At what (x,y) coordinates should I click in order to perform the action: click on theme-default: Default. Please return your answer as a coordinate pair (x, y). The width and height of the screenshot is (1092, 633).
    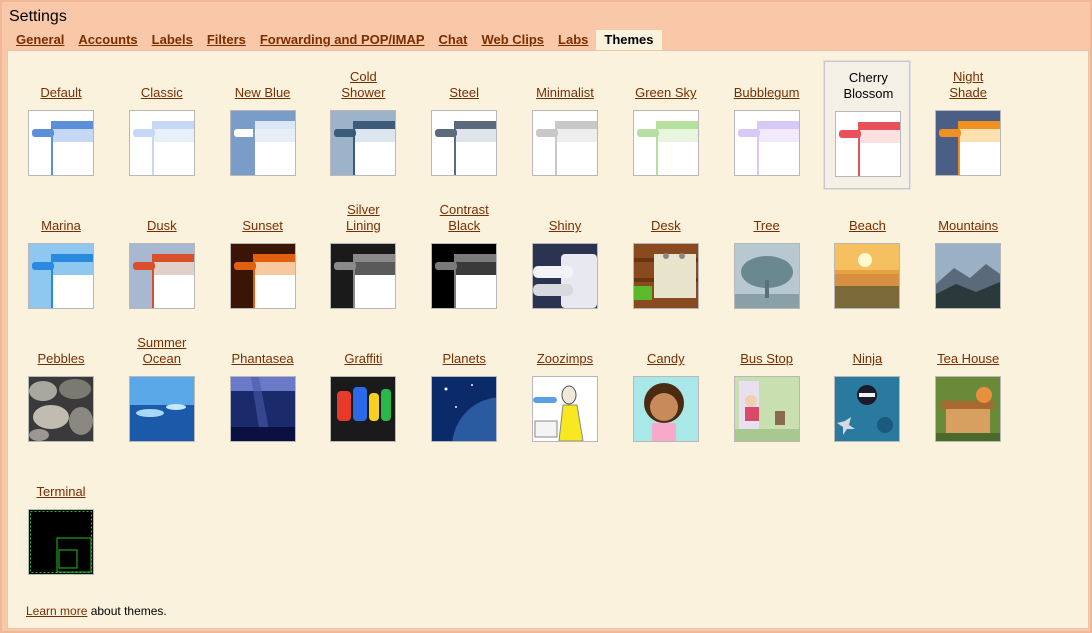
    Looking at the image, I should click on (61, 125).